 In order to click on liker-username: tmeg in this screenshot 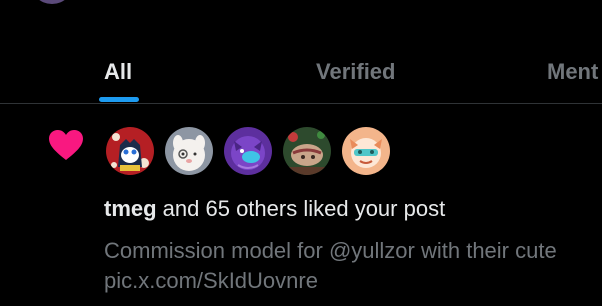, I will do `click(130, 208)`.